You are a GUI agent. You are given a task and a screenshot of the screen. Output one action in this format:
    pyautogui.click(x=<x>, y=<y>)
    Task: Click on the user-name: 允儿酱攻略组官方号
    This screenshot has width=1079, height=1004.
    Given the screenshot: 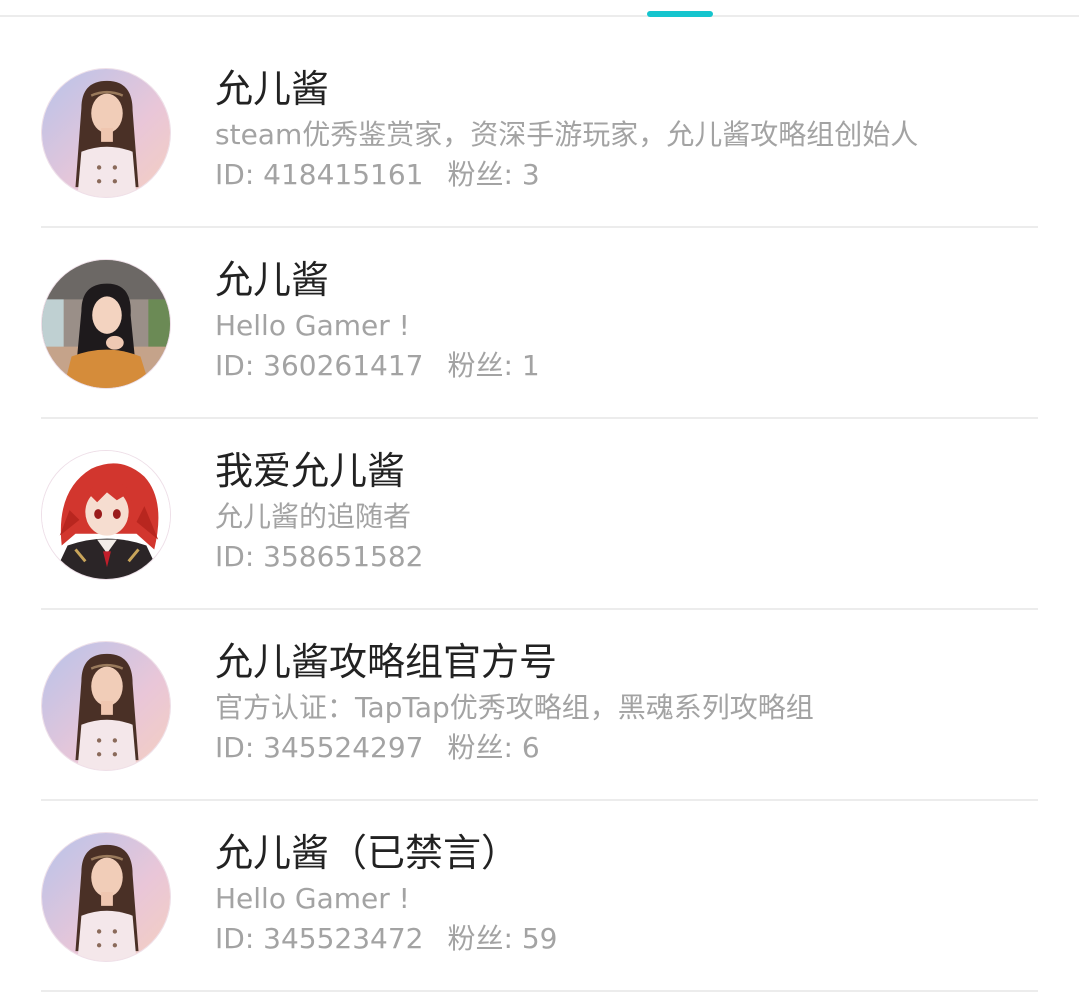 What is the action you would take?
    pyautogui.click(x=386, y=662)
    